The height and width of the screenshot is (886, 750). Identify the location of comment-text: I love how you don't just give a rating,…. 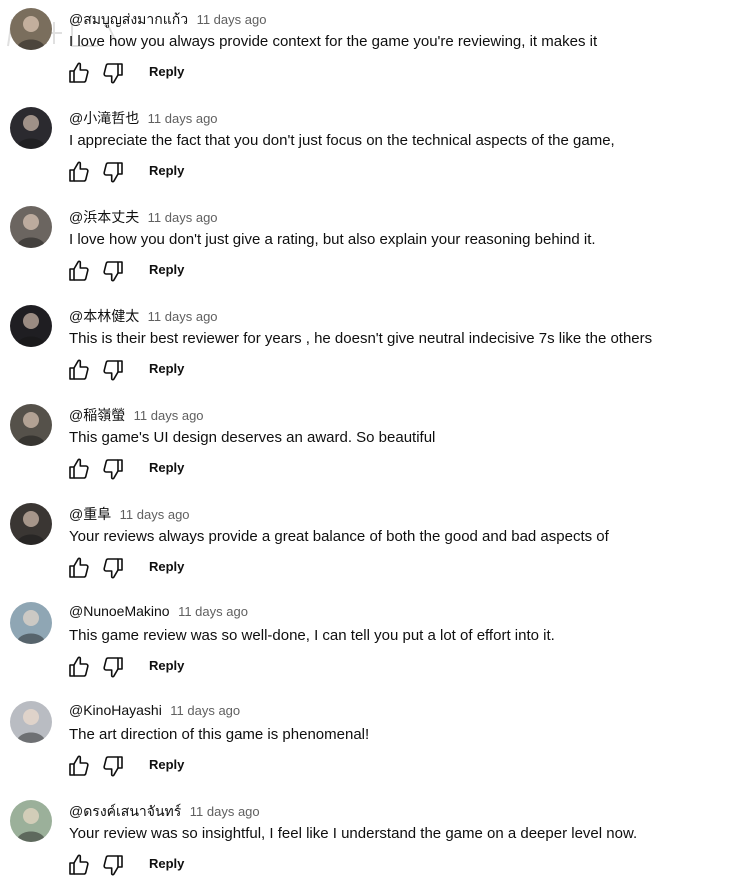
(332, 239).